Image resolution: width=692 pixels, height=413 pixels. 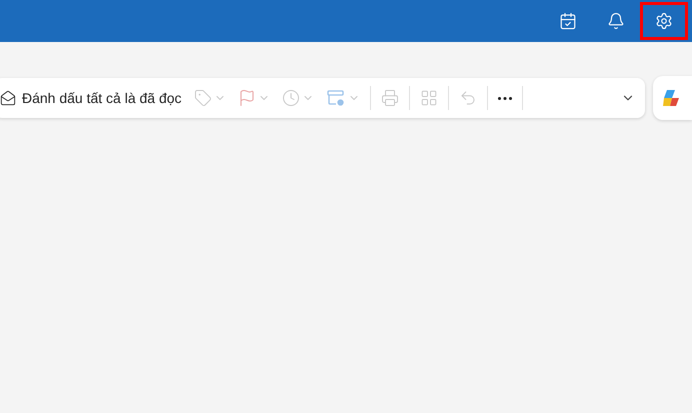 I want to click on copilot-button, so click(x=672, y=98).